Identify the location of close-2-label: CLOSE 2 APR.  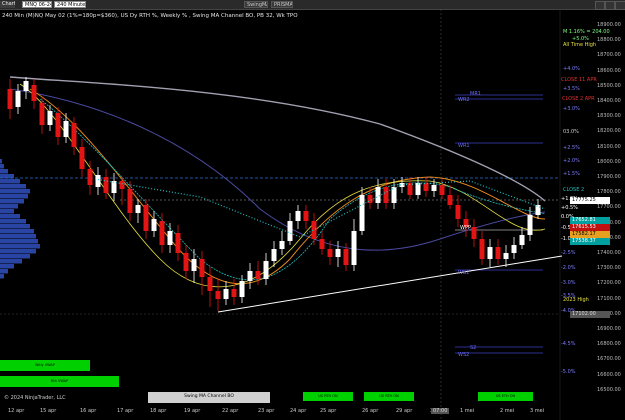
(578, 99).